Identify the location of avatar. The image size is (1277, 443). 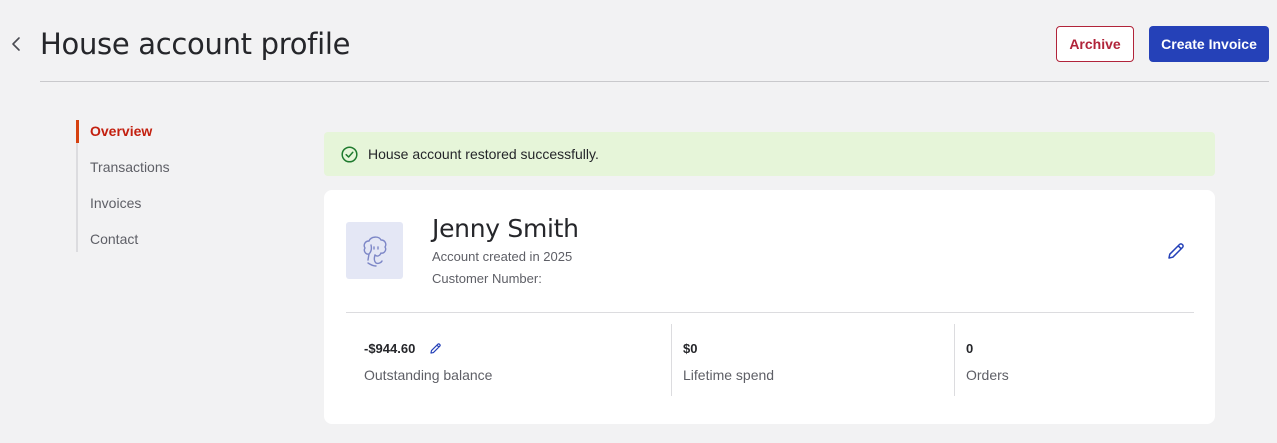
(374, 250).